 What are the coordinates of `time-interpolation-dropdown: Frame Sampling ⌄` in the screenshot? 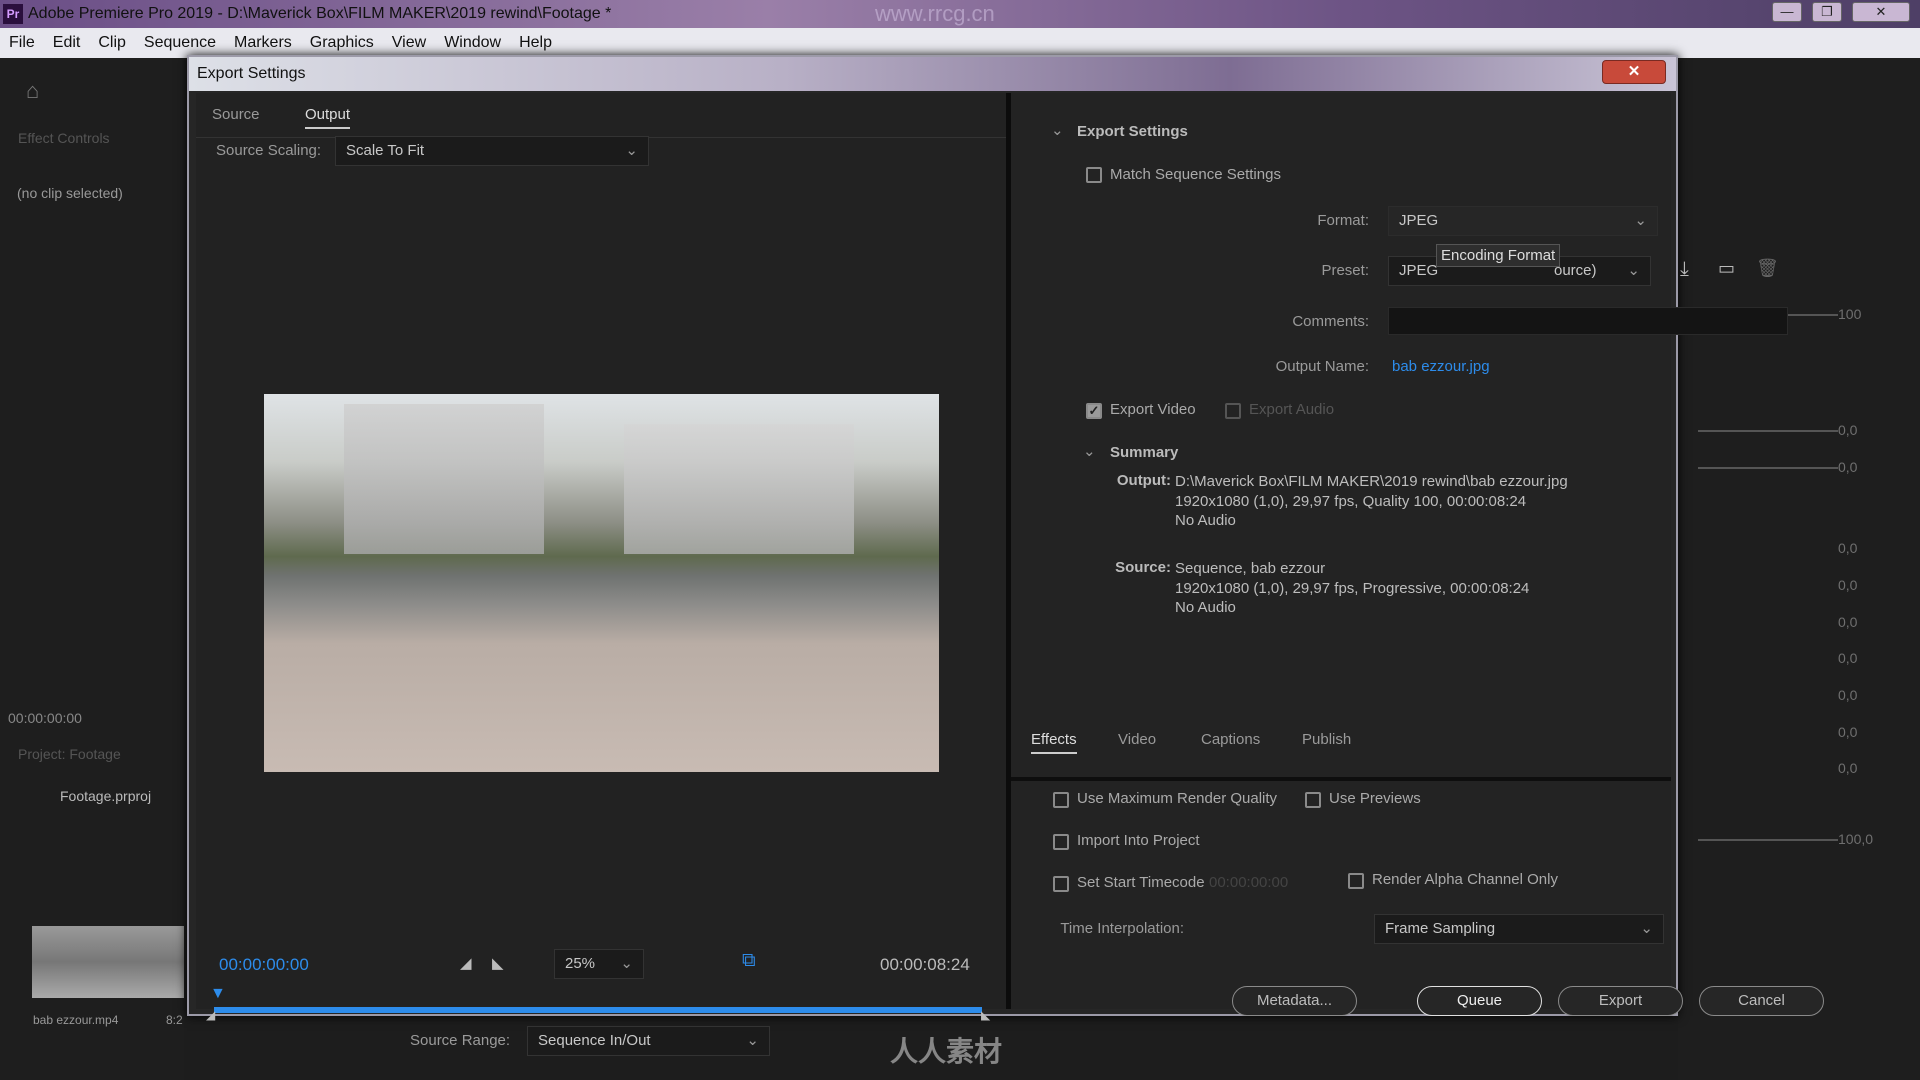 It's located at (1519, 929).